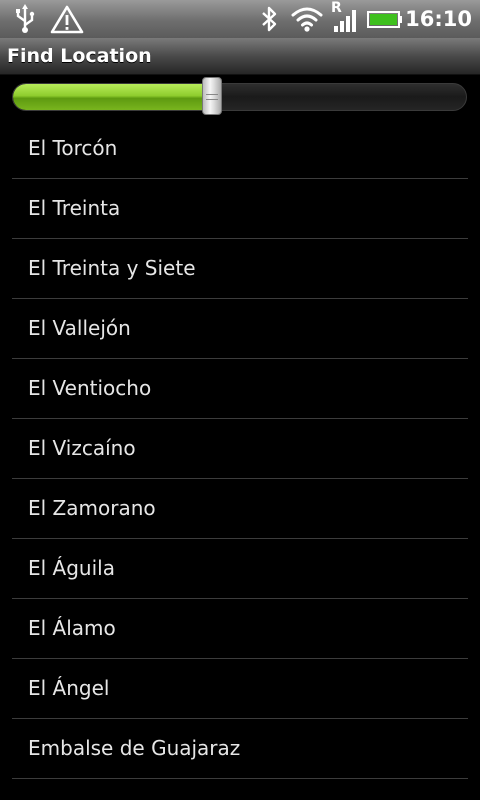  What do you see at coordinates (240, 329) in the screenshot?
I see `list-item: El Vallejón` at bounding box center [240, 329].